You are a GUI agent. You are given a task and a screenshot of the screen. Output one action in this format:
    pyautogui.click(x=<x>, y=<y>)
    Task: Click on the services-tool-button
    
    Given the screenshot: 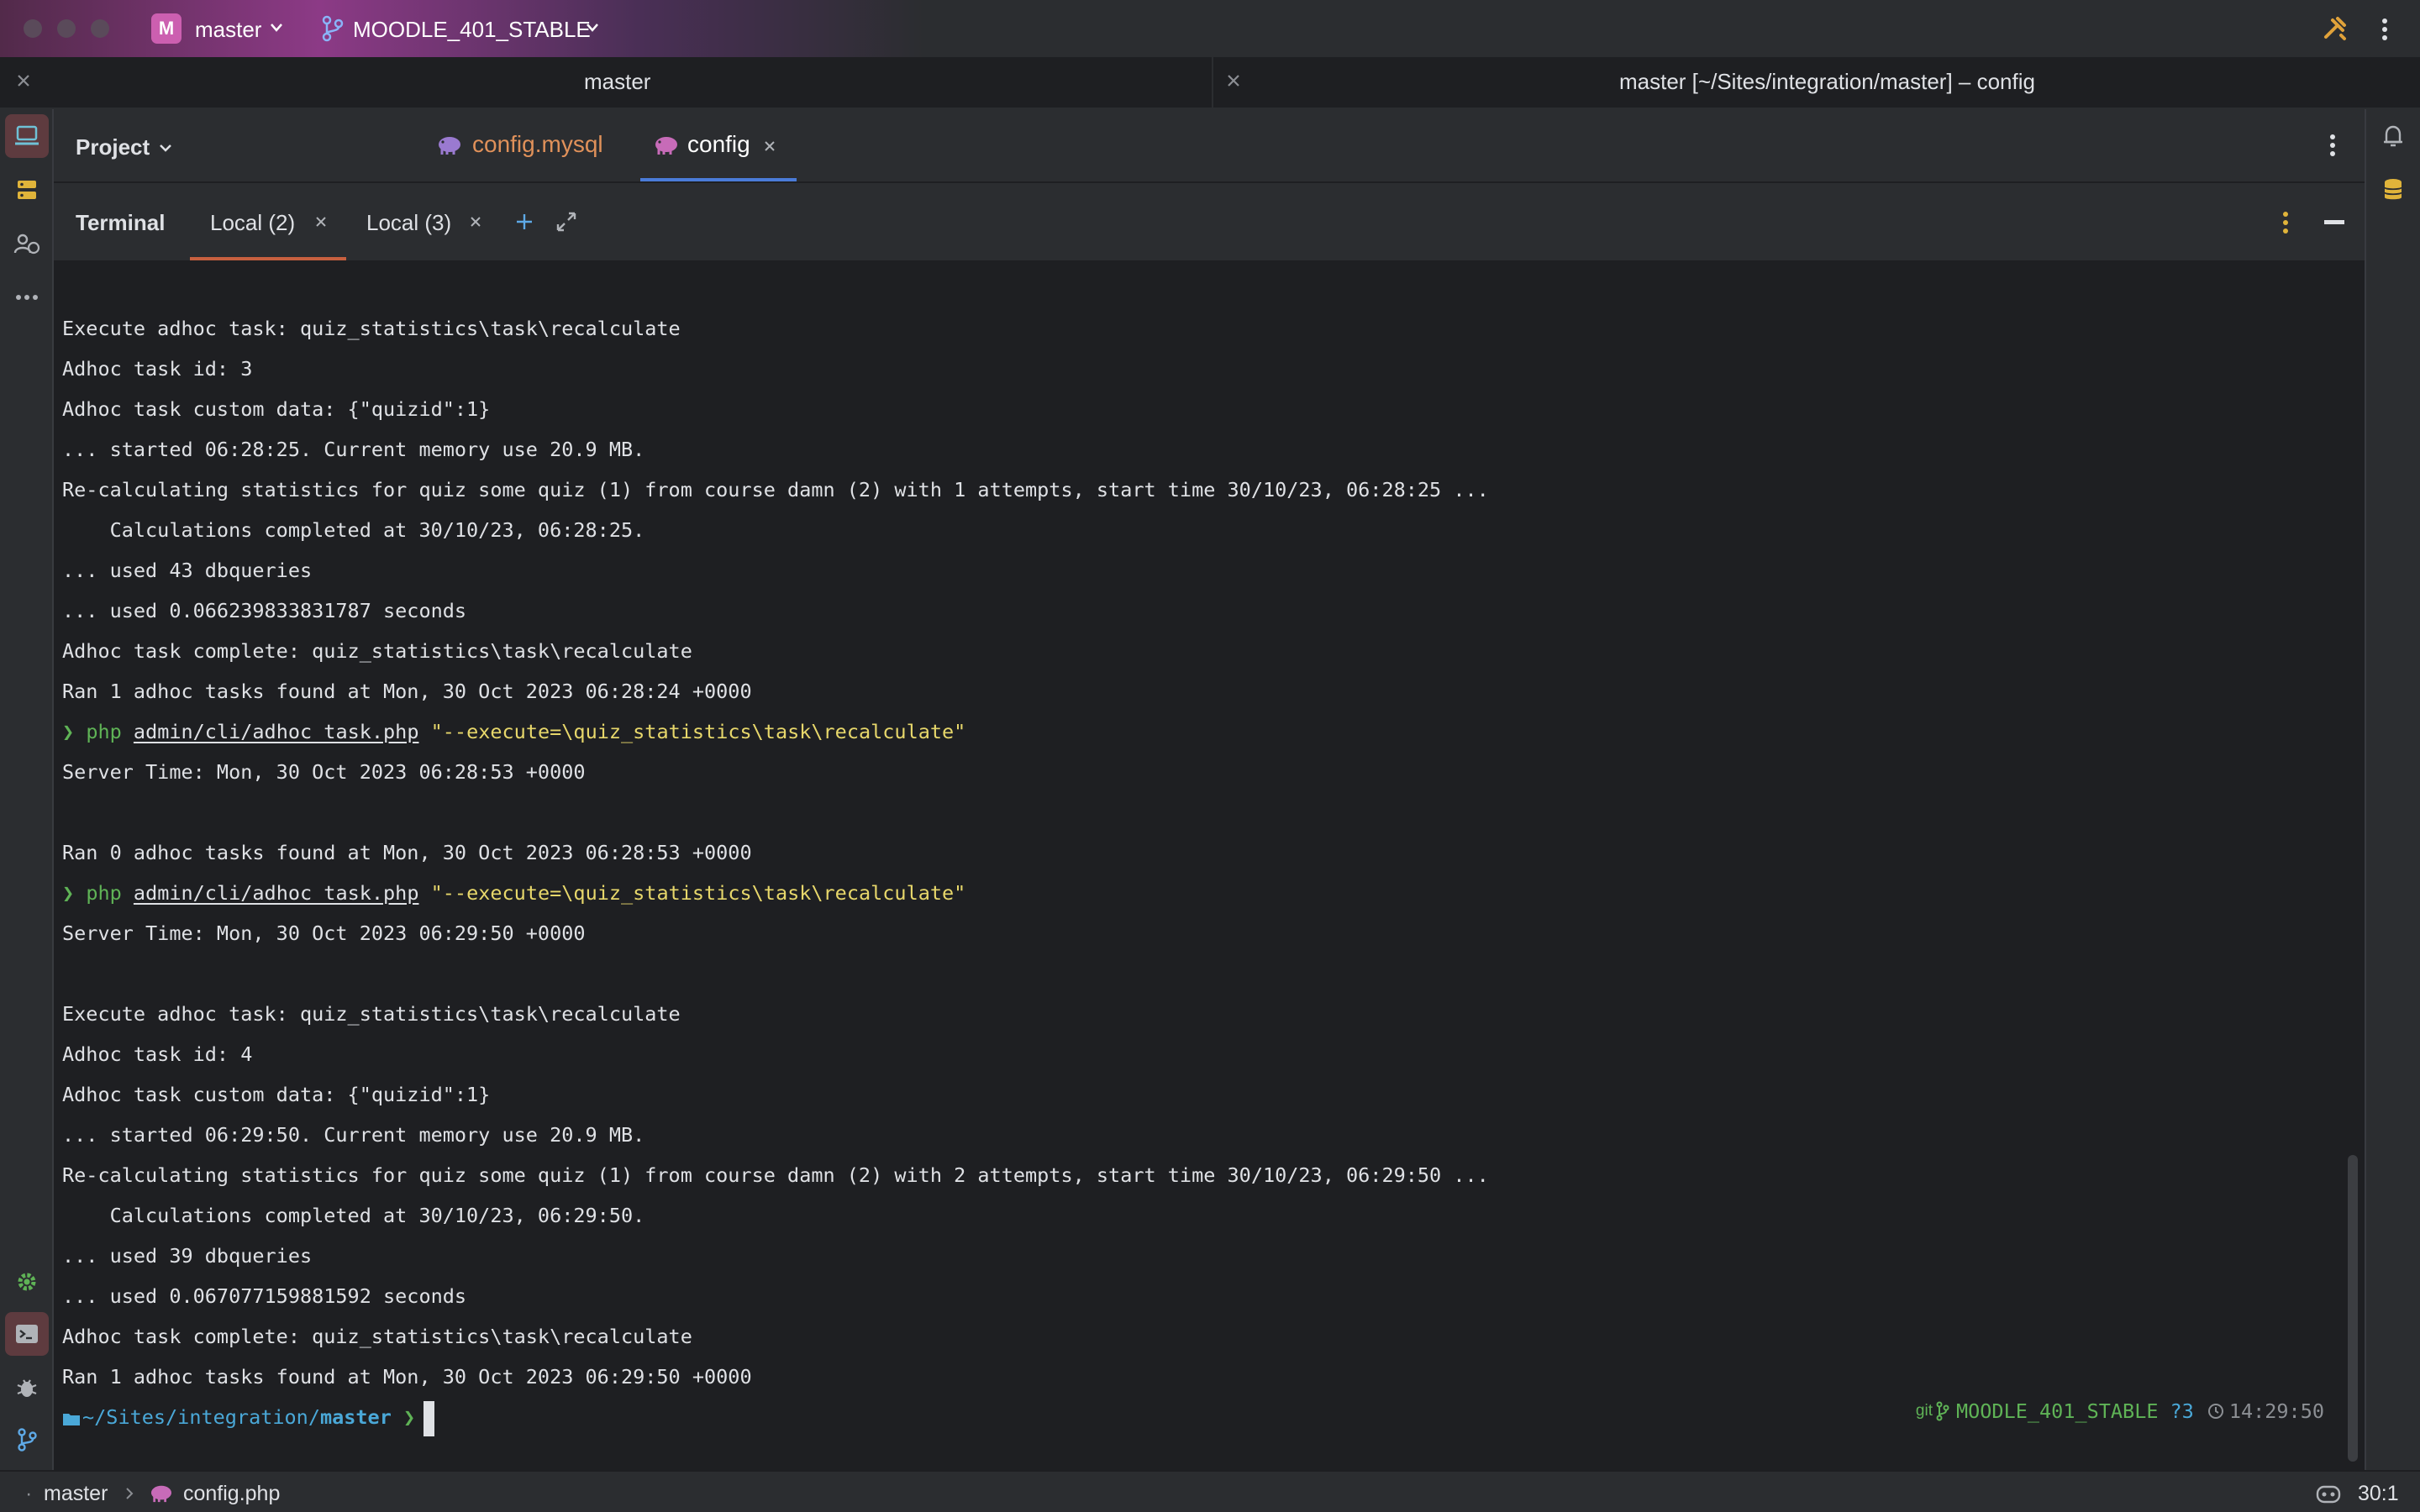 What is the action you would take?
    pyautogui.click(x=27, y=243)
    